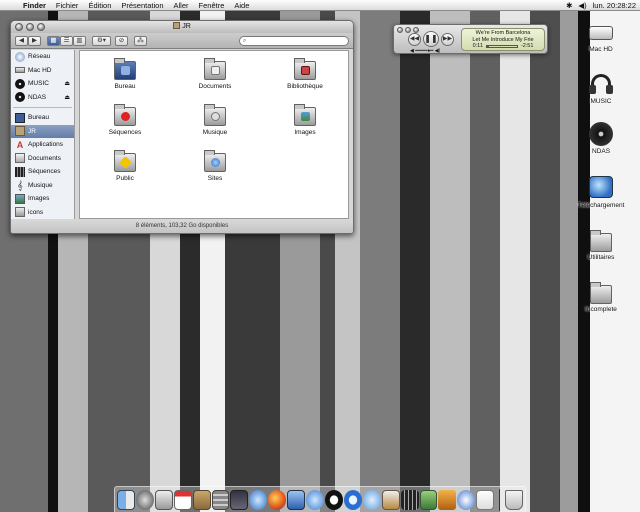 This screenshot has height=512, width=640. Describe the element at coordinates (42, 145) in the screenshot. I see `sidebar-item-applications: A Applications` at that location.